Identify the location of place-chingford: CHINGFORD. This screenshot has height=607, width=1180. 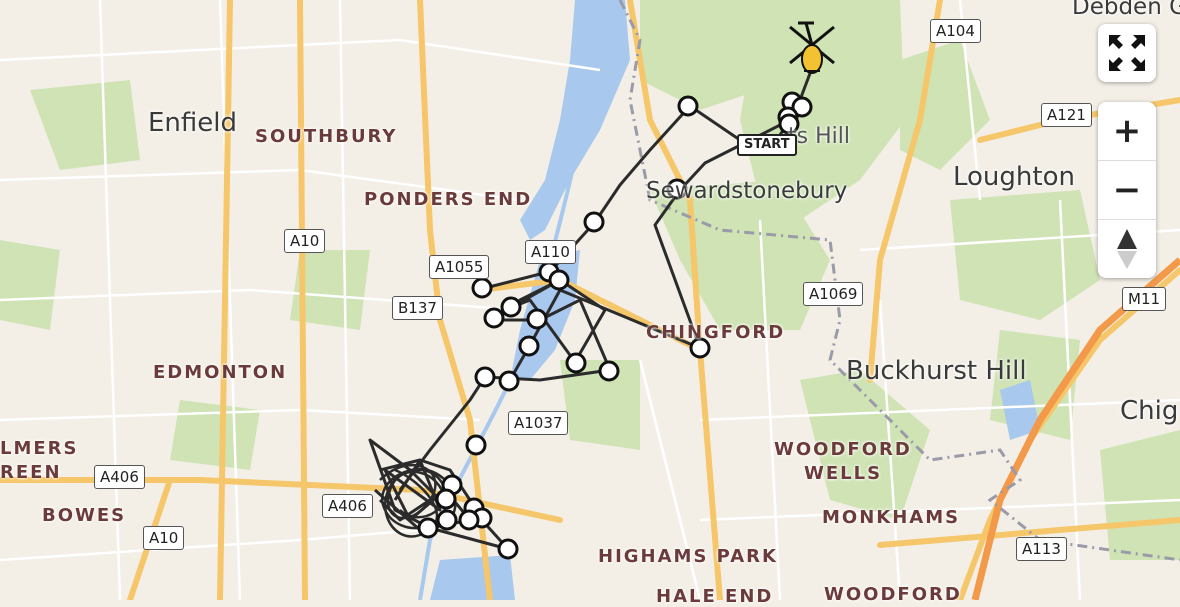
(716, 332).